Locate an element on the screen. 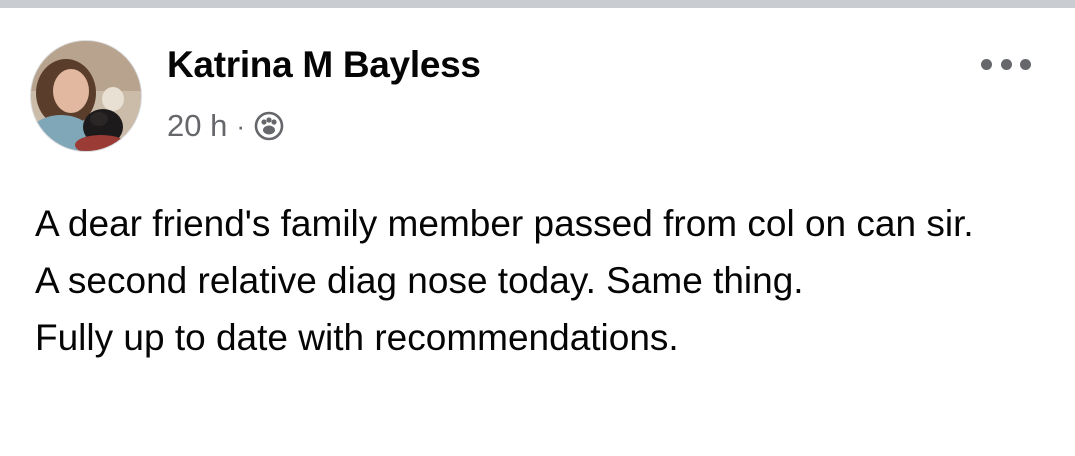 This screenshot has width=1075, height=456. more-options-button is located at coordinates (1006, 64).